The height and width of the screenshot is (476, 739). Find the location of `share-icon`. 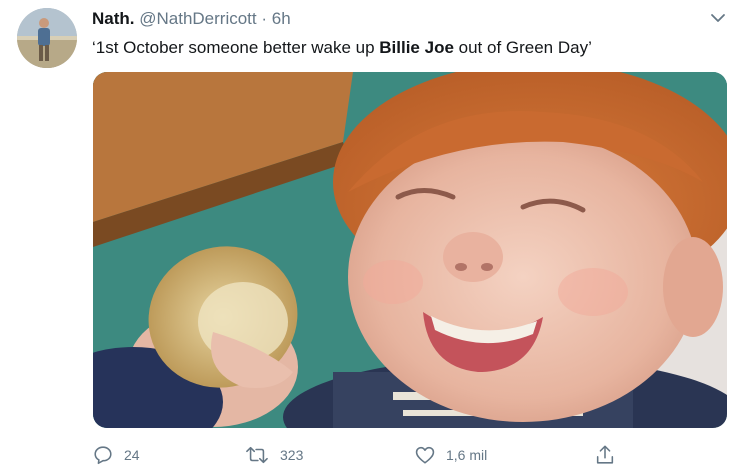

share-icon is located at coordinates (605, 454).